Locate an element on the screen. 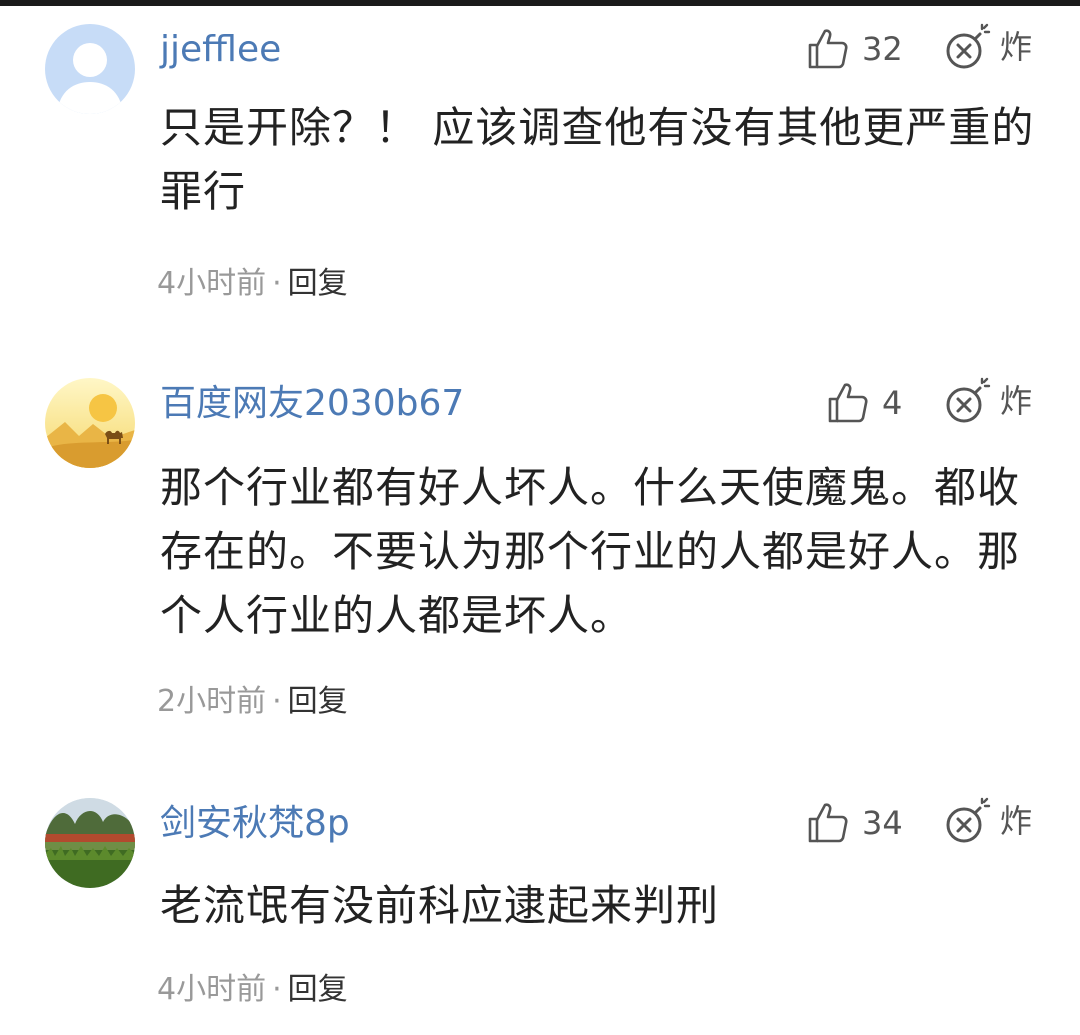 Image resolution: width=1080 pixels, height=1035 pixels. desert-camel-avatar-icon is located at coordinates (90, 423).